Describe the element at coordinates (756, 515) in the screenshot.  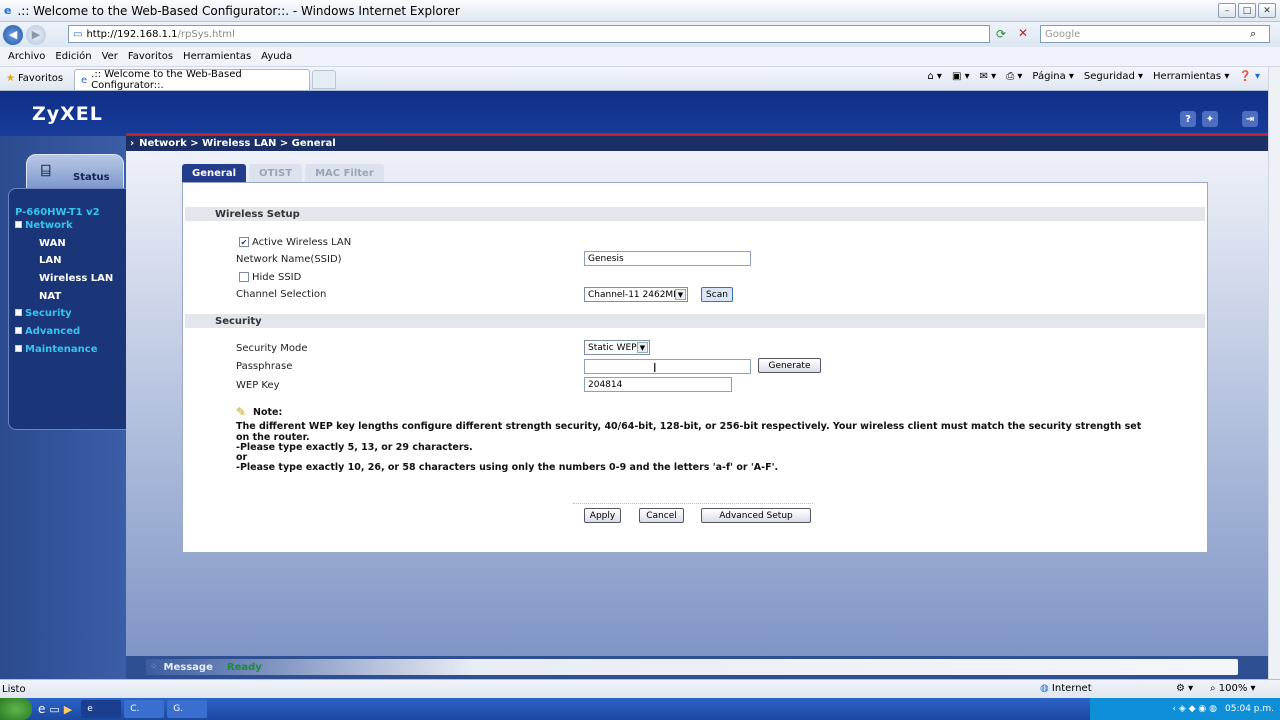
I see `advanced-setup-button: Advanced Setup` at that location.